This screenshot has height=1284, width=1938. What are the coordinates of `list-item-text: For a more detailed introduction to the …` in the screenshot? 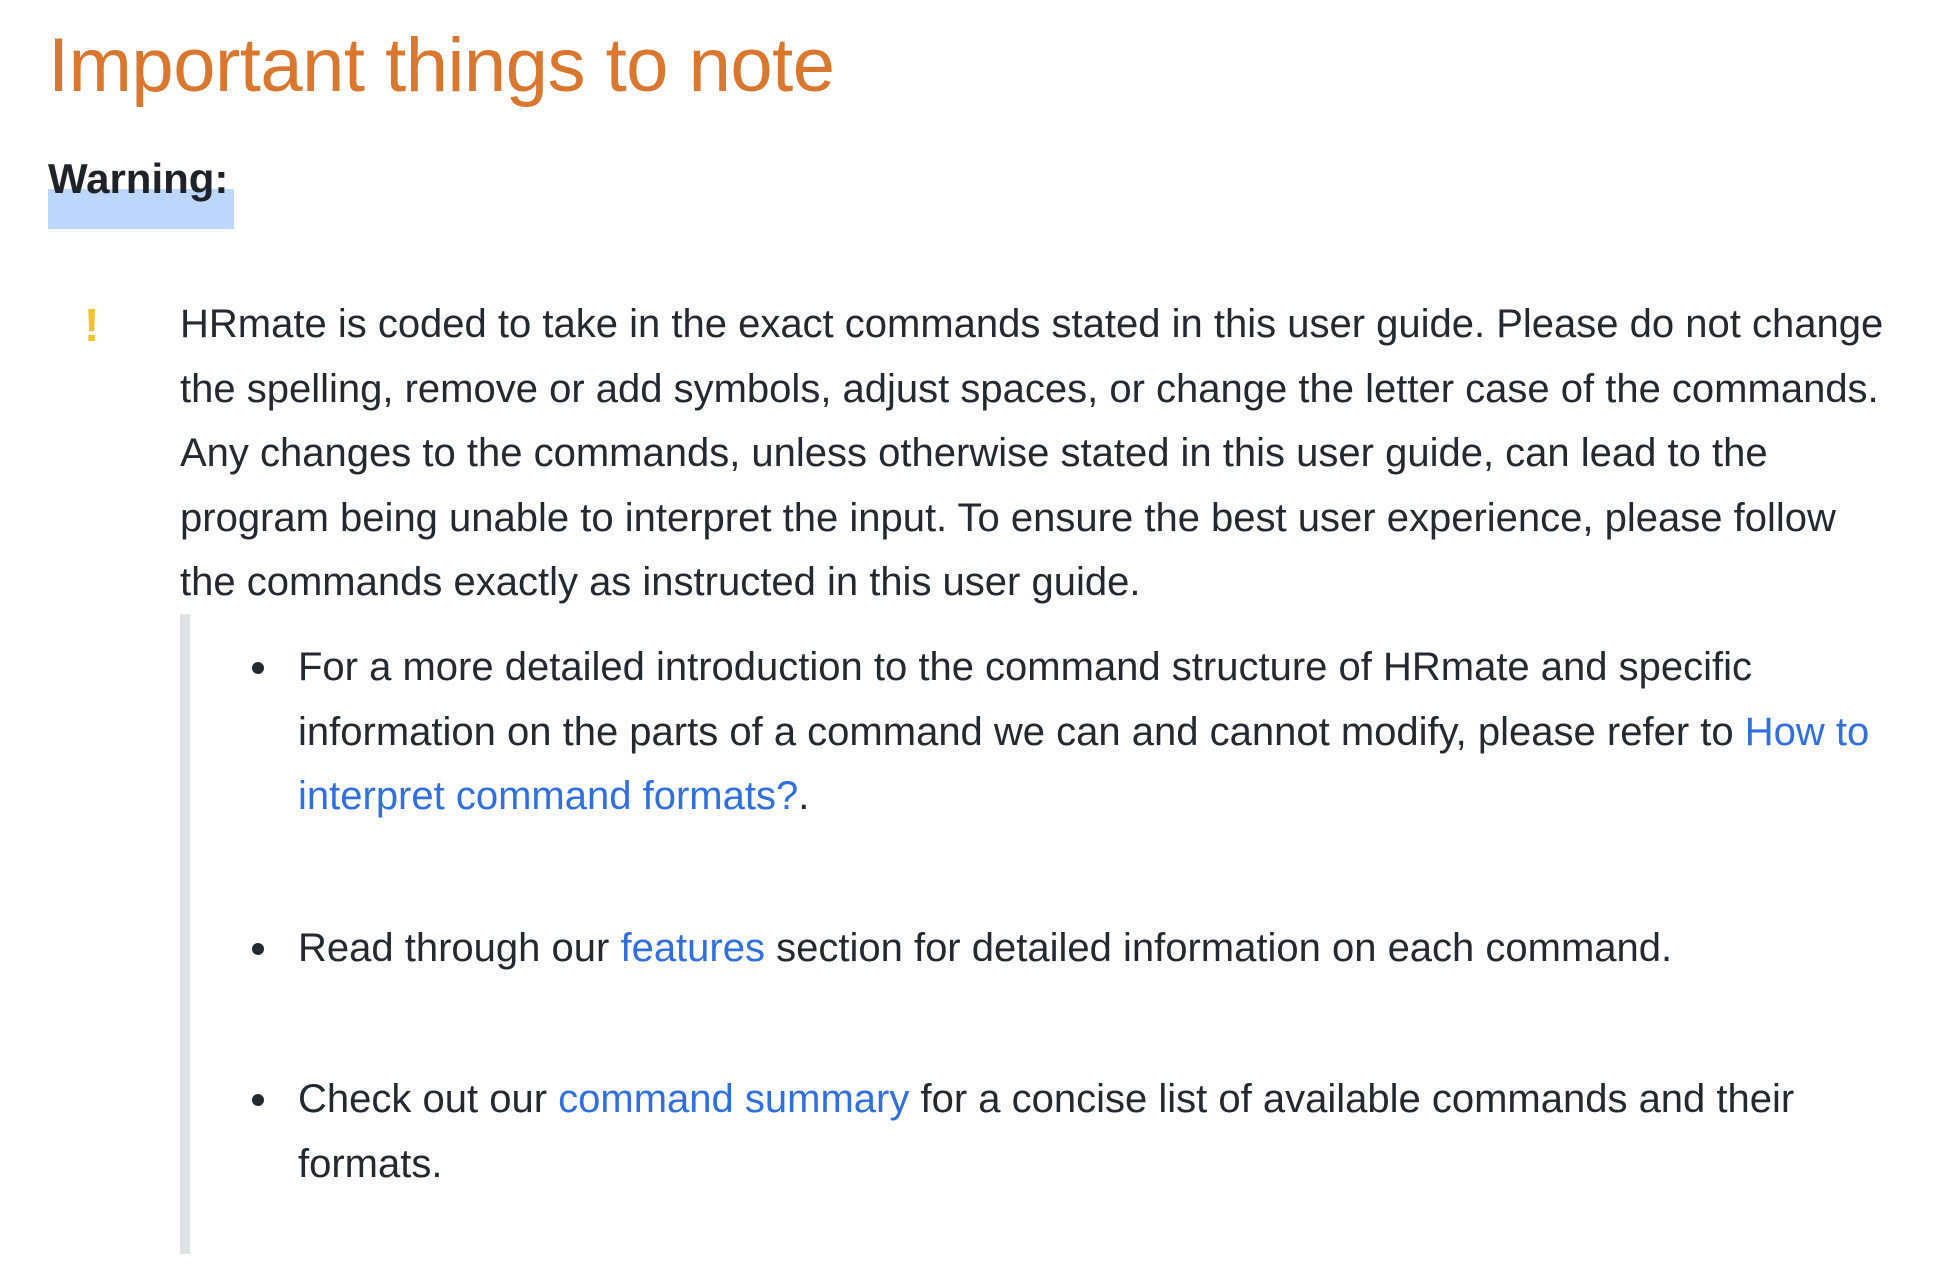 It's located at (1025, 699).